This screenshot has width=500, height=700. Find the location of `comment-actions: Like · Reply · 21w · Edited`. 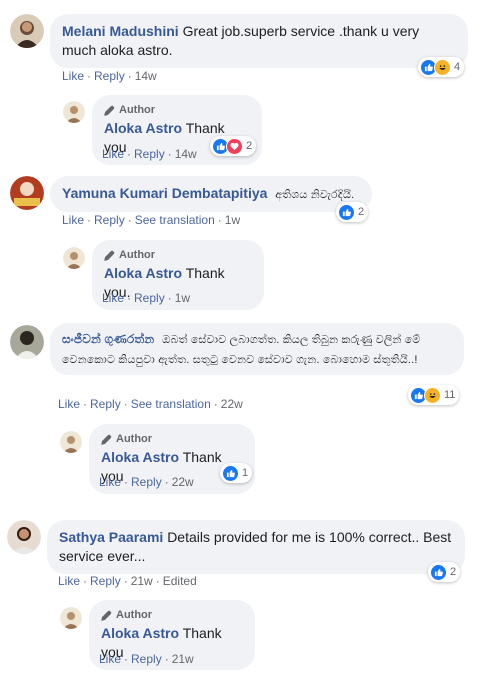

comment-actions: Like · Reply · 21w · Edited is located at coordinates (127, 581).